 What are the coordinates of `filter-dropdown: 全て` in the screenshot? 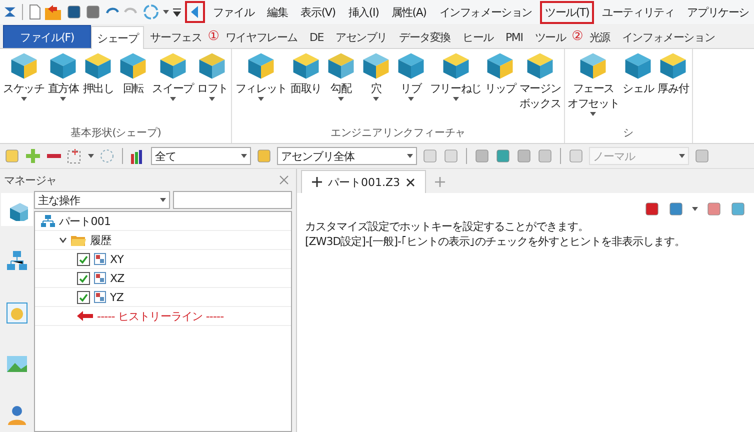 It's located at (201, 156).